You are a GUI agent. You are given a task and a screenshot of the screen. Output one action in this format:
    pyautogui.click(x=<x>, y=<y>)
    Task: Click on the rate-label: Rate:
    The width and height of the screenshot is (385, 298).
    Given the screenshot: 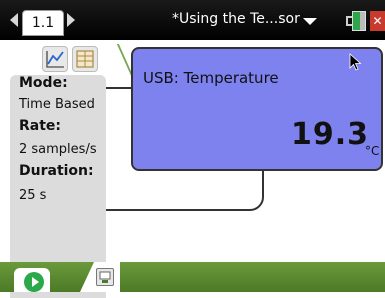 What is the action you would take?
    pyautogui.click(x=40, y=126)
    